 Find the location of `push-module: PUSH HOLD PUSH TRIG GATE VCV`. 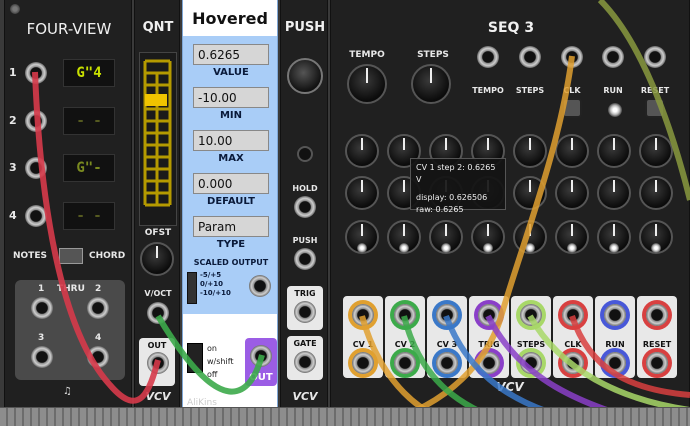

push-module: PUSH HOLD PUSH TRIG GATE VCV is located at coordinates (304, 204).